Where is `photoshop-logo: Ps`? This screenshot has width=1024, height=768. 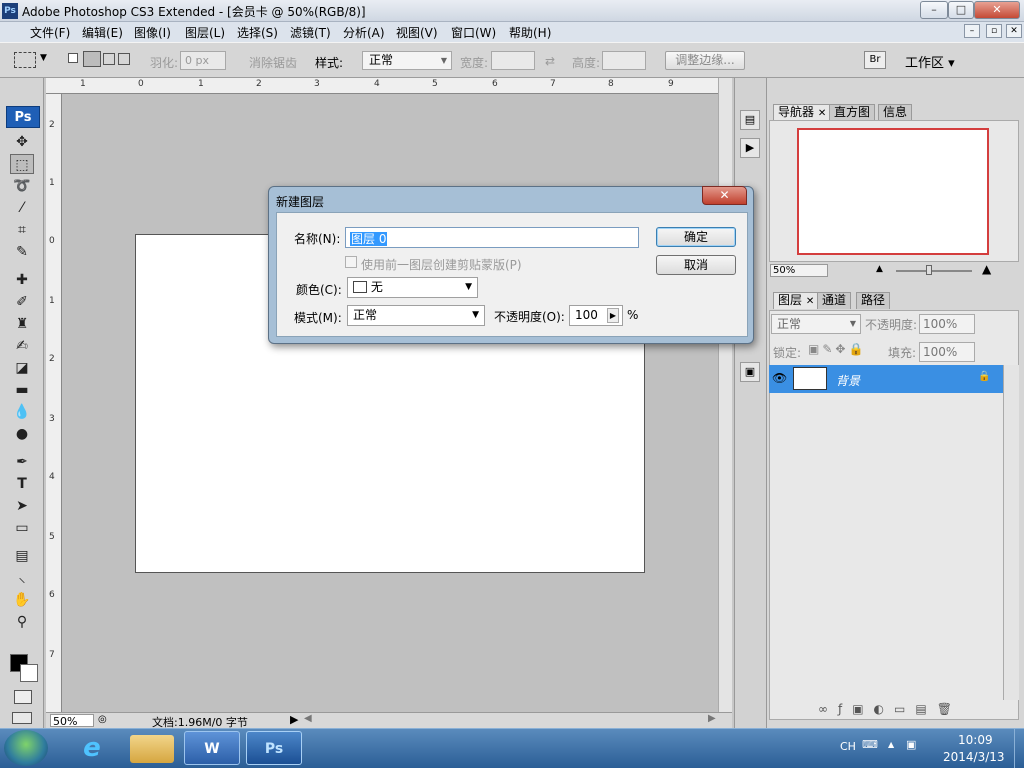
photoshop-logo: Ps is located at coordinates (23, 117).